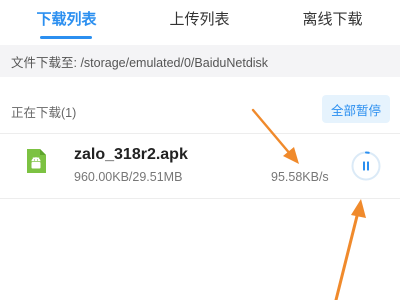  I want to click on tab-download-list: 下载列表, so click(66, 18).